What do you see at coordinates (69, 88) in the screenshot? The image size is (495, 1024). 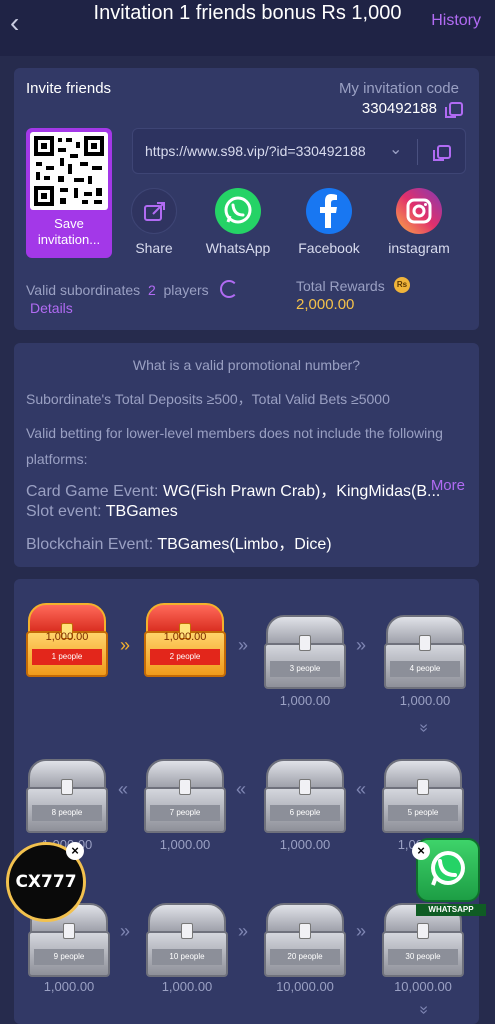 I see `invite-friends-title: Invite friends` at bounding box center [69, 88].